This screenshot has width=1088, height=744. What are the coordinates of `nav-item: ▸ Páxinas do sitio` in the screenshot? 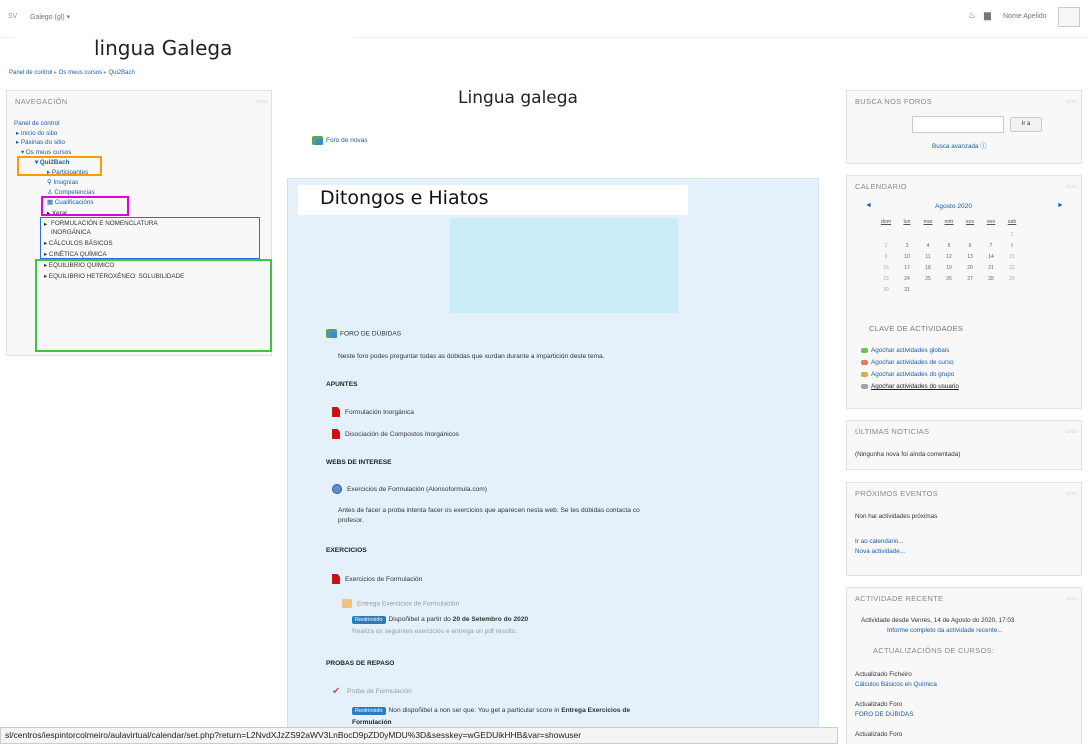 It's located at (40, 142).